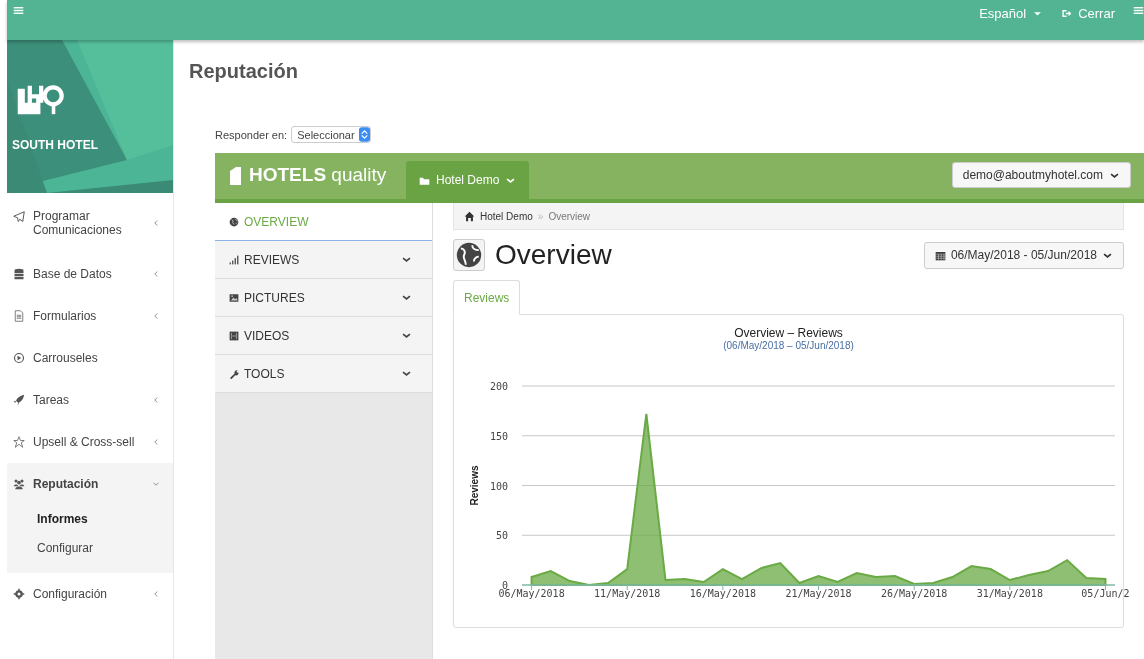  What do you see at coordinates (90, 442) in the screenshot?
I see `sidebar-item: Upsell & Cross-sell` at bounding box center [90, 442].